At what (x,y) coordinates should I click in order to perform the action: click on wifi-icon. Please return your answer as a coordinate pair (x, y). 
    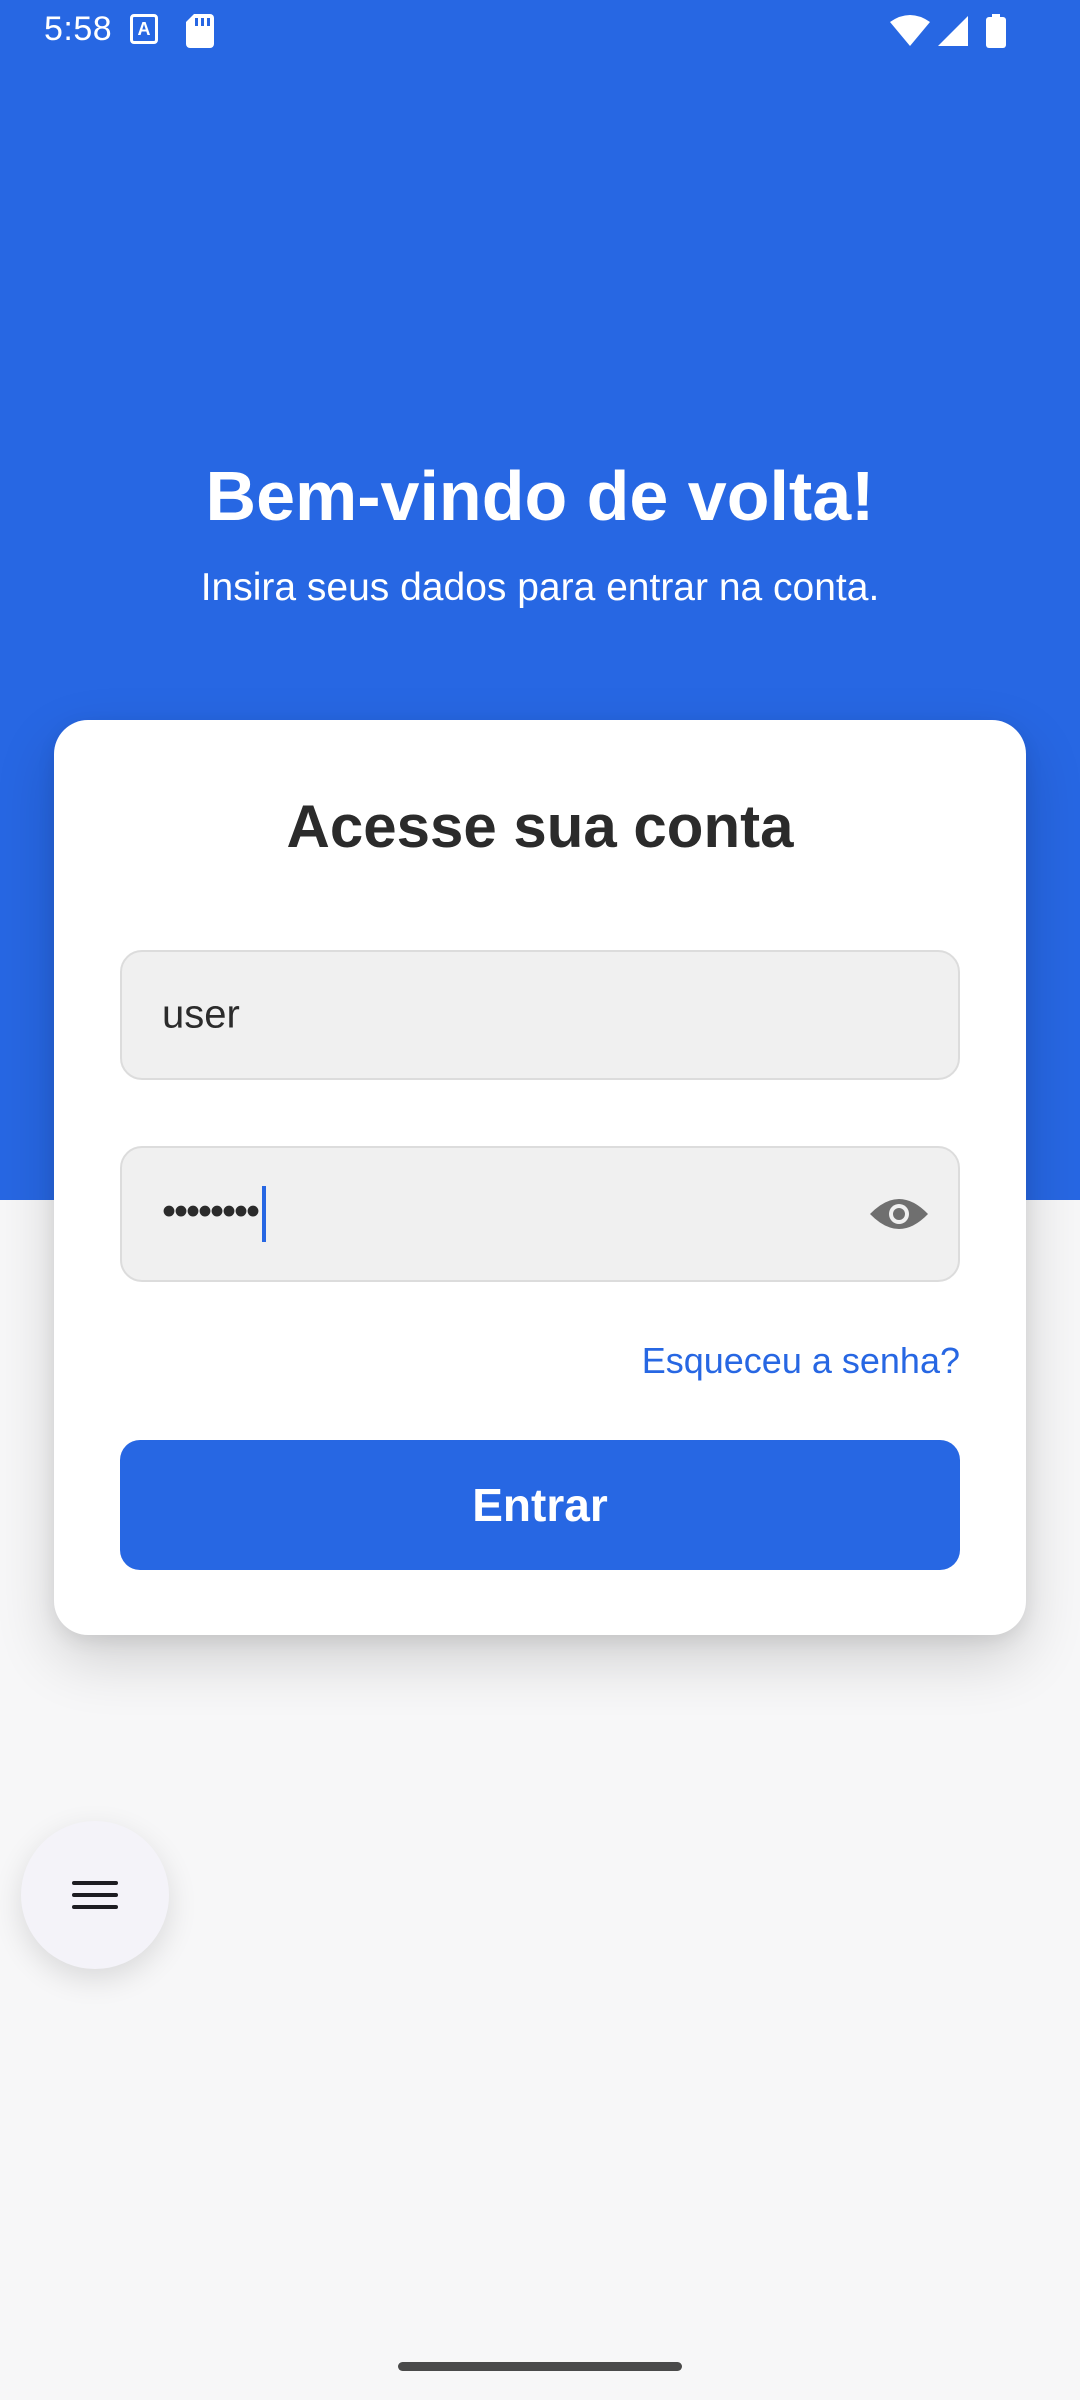
    Looking at the image, I should click on (910, 30).